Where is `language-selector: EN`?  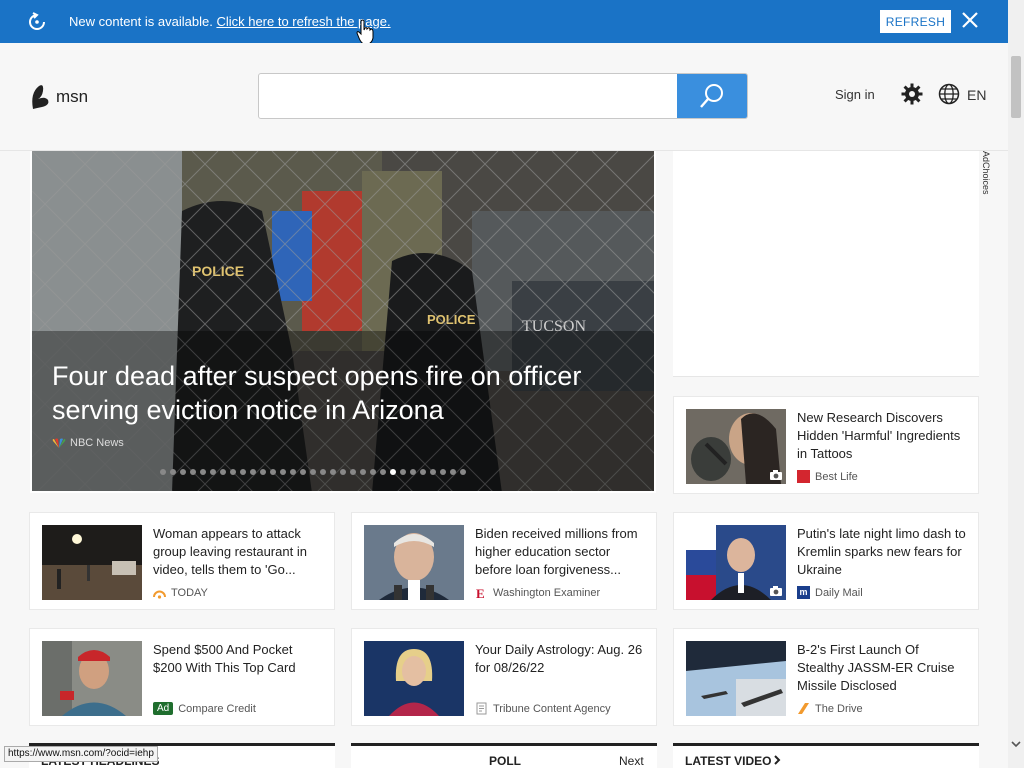 language-selector: EN is located at coordinates (976, 95).